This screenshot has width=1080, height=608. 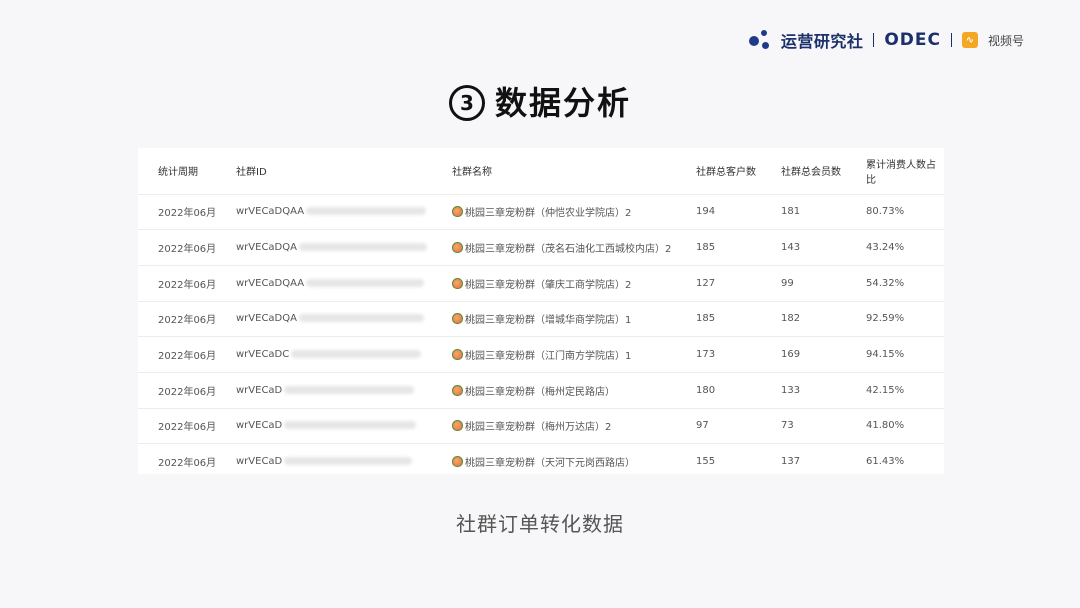 What do you see at coordinates (548, 214) in the screenshot?
I see `group-name-text: 桃园三章宠粉群（仲恺农业学院店）2` at bounding box center [548, 214].